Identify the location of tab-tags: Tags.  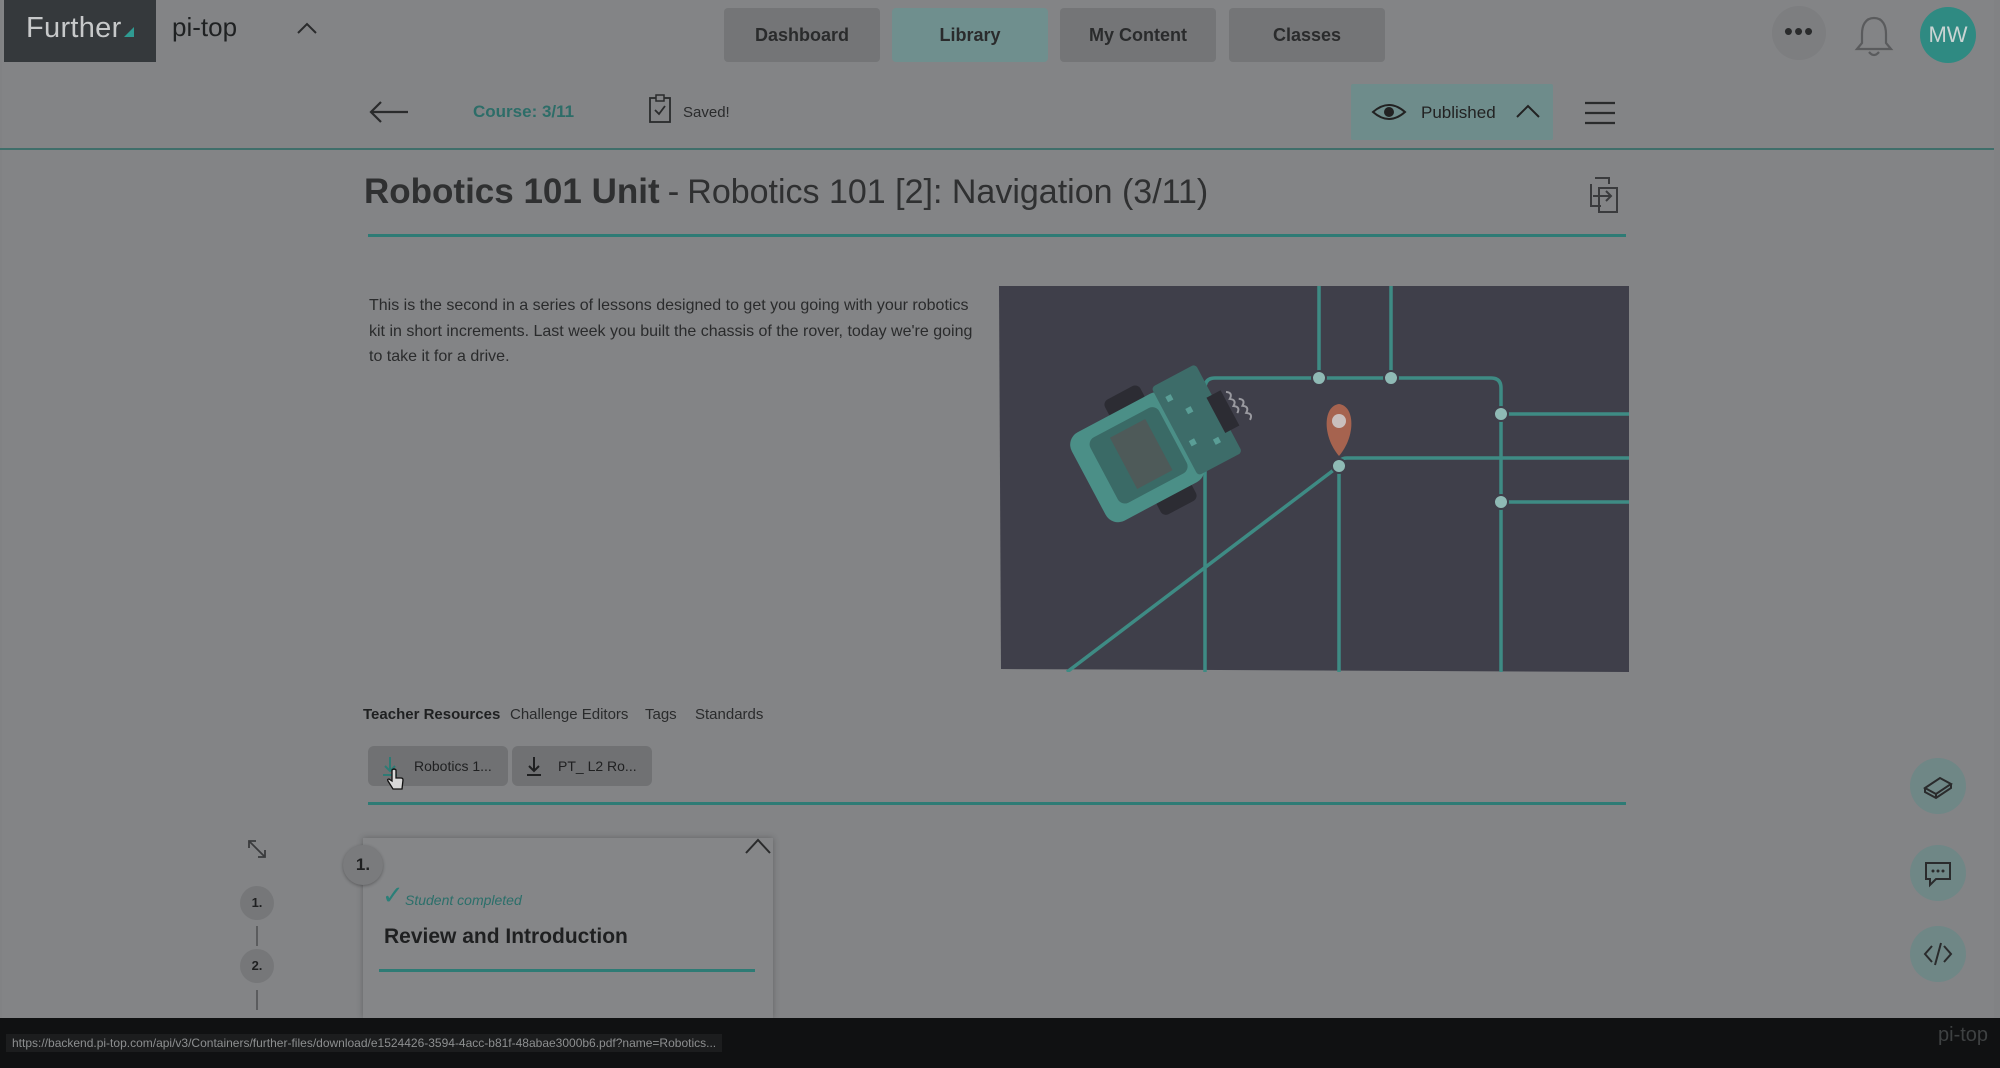
(661, 714).